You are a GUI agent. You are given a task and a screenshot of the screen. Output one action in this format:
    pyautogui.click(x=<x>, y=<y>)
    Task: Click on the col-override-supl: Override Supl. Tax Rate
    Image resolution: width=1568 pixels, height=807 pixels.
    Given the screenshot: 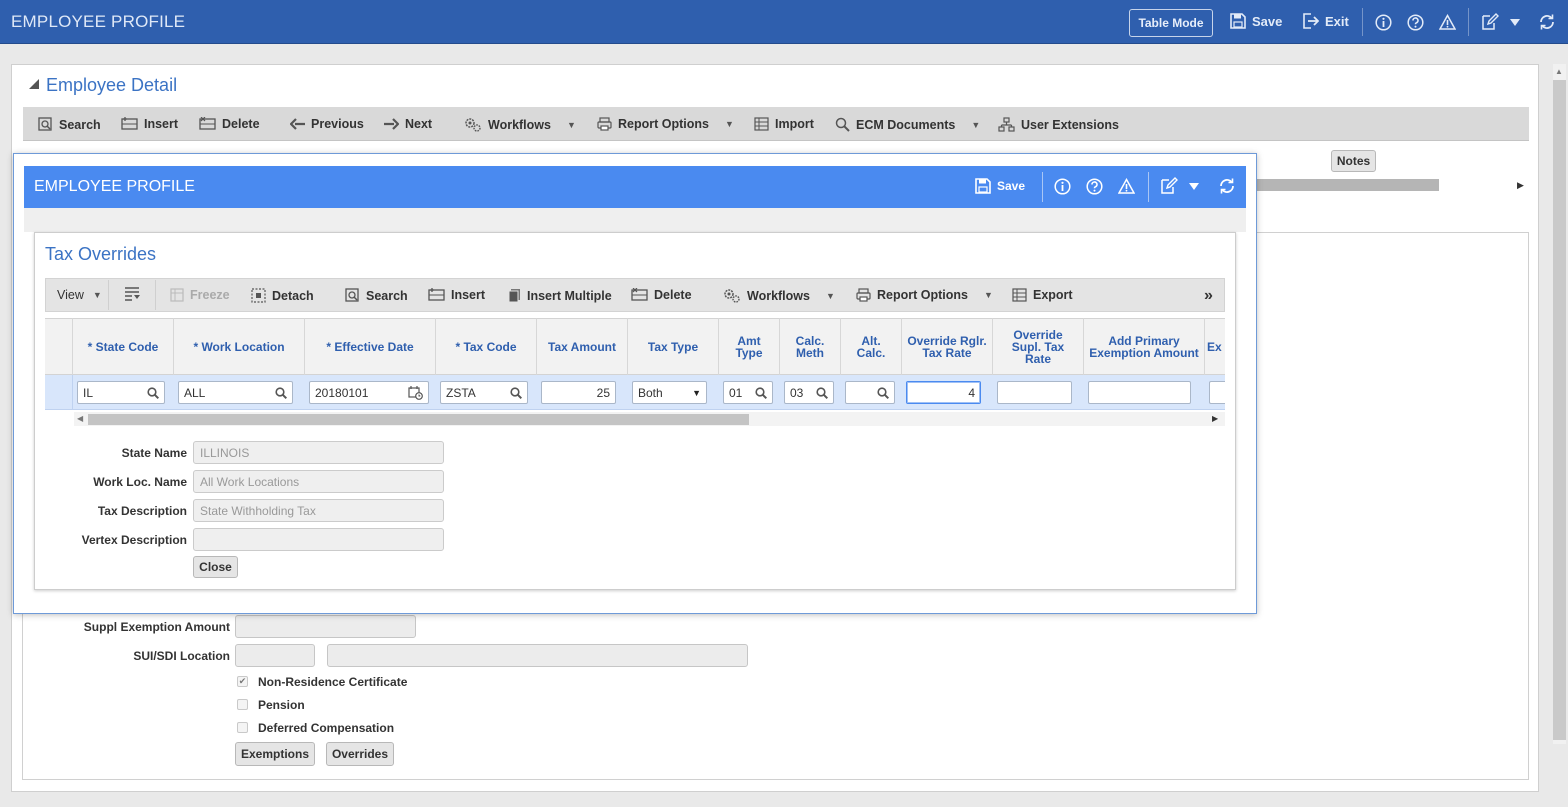 What is the action you would take?
    pyautogui.click(x=1037, y=346)
    